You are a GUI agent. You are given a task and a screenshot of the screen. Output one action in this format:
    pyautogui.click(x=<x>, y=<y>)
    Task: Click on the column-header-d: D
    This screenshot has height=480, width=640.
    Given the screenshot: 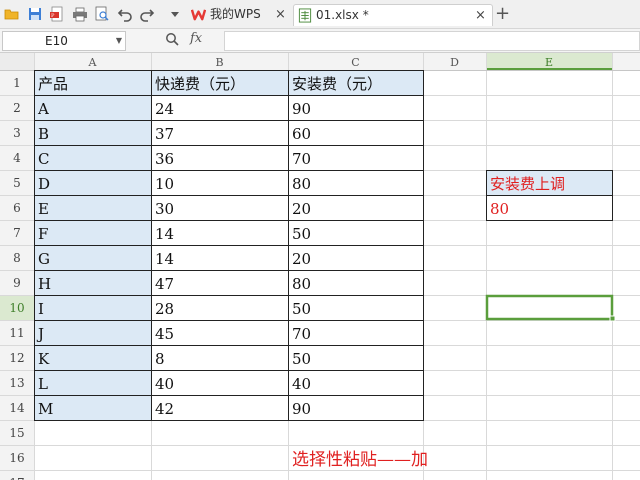 What is the action you would take?
    pyautogui.click(x=454, y=62)
    